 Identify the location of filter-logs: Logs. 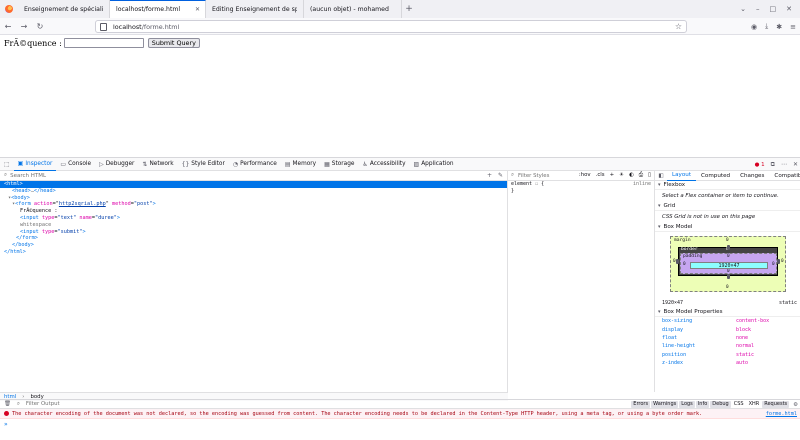
(687, 404).